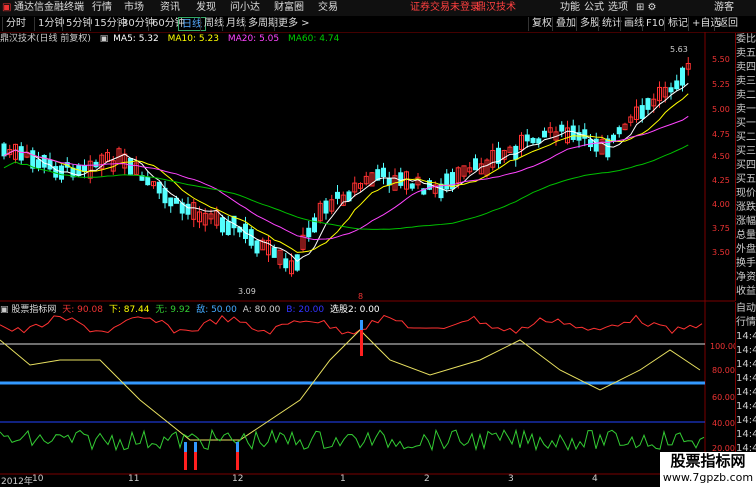  I want to click on side-item: 买四, so click(746, 166).